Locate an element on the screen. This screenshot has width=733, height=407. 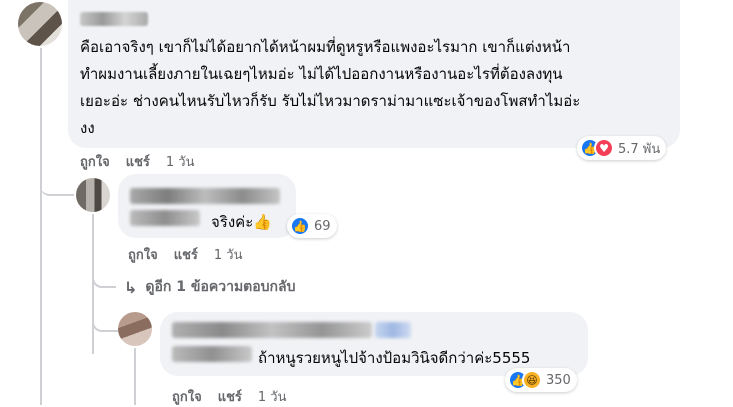
reaction-count: 5.7 พัน is located at coordinates (639, 149).